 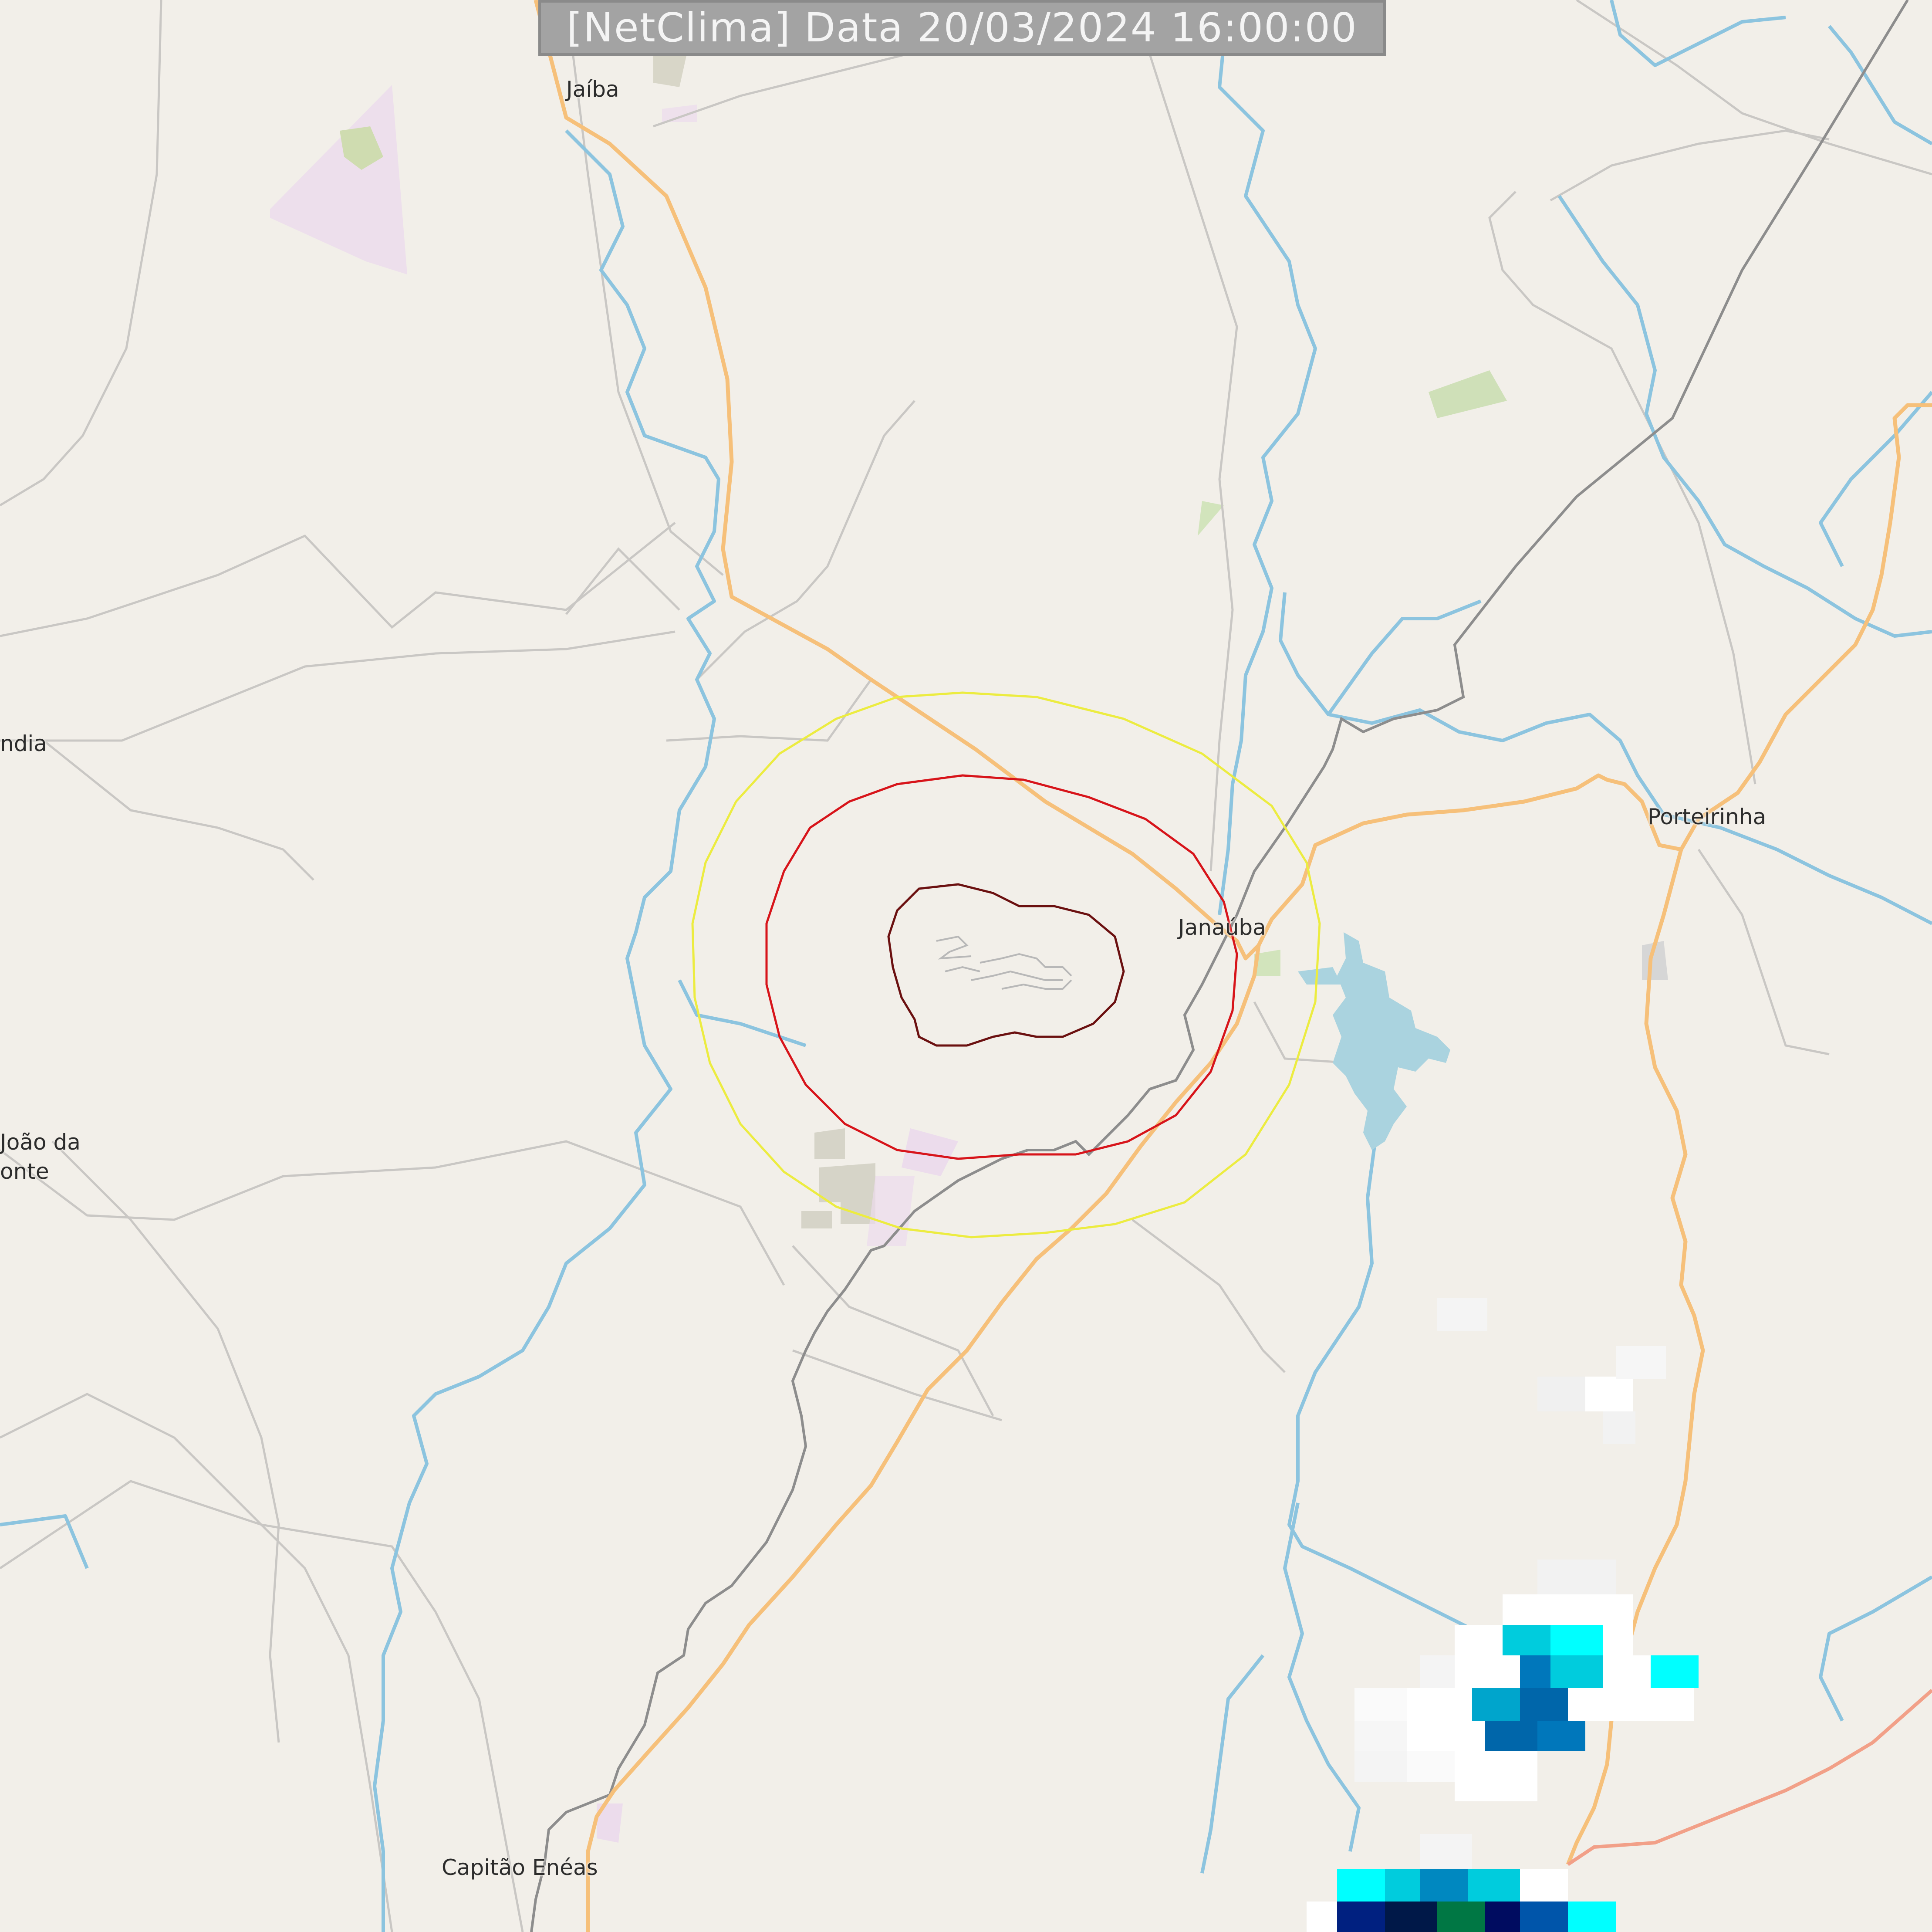 I want to click on title-banner: [NetClima] Data 20/03/2024 16:00:00, so click(x=962, y=28).